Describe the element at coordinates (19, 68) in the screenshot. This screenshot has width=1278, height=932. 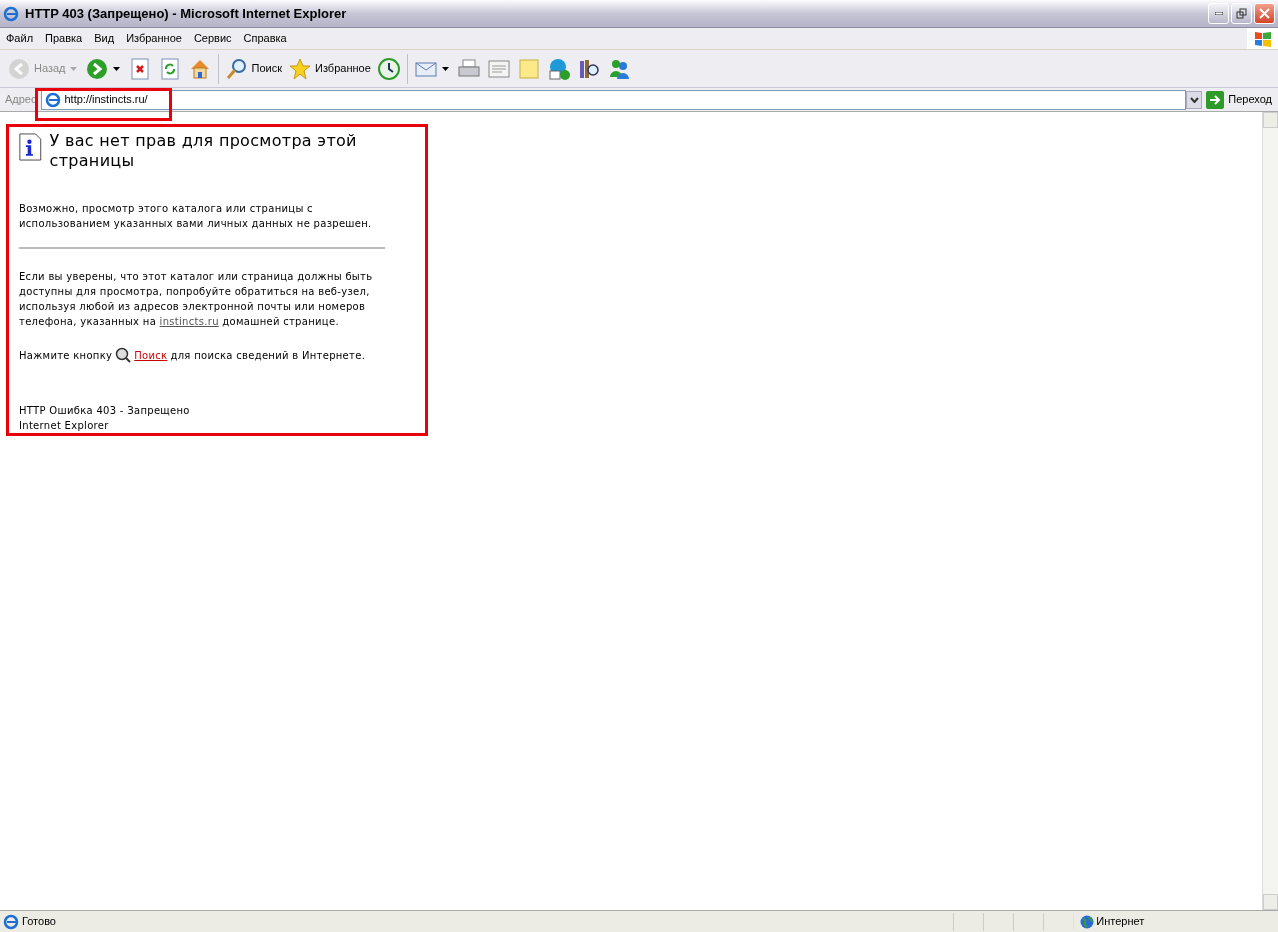
I see `arrow-left-icon` at that location.